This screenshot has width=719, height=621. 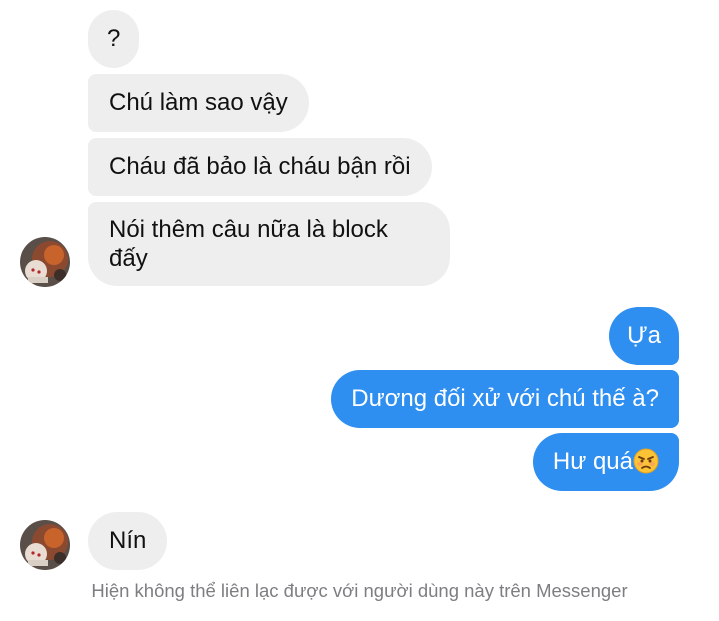 I want to click on message-text: Ựa, so click(x=644, y=335).